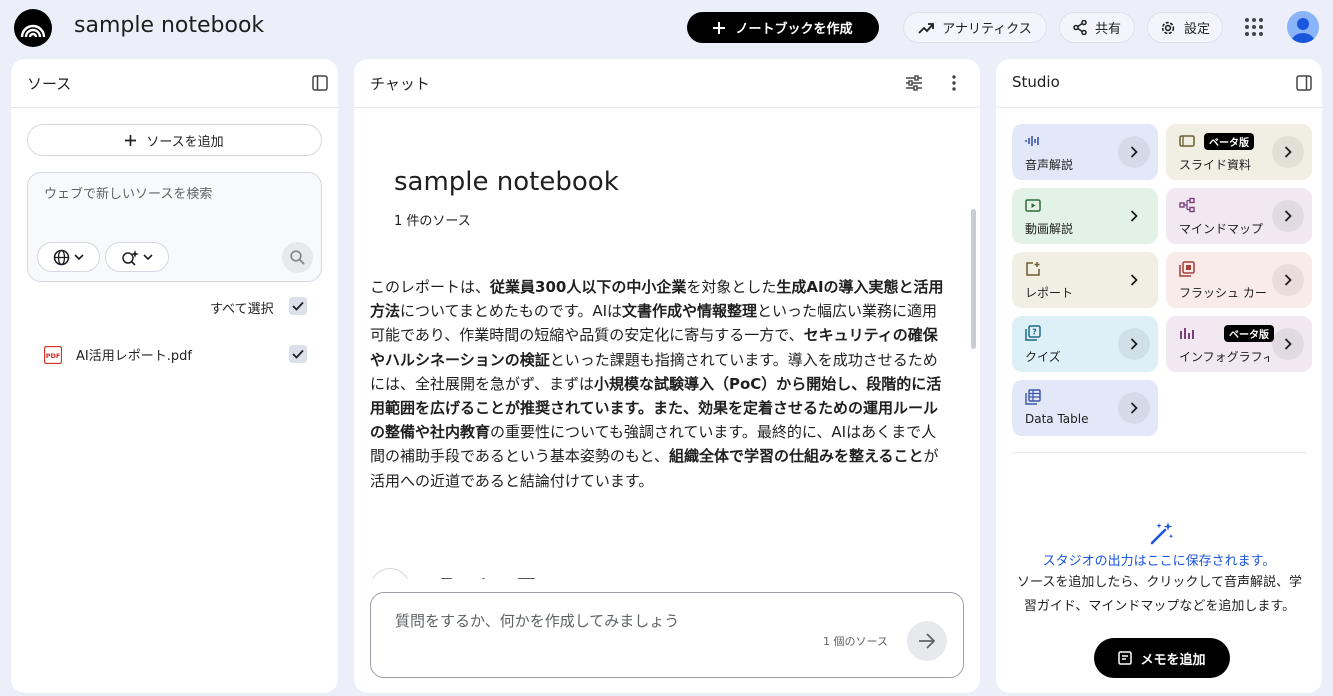  What do you see at coordinates (134, 356) in the screenshot?
I see `source-name: AI活用レポート.pdf` at bounding box center [134, 356].